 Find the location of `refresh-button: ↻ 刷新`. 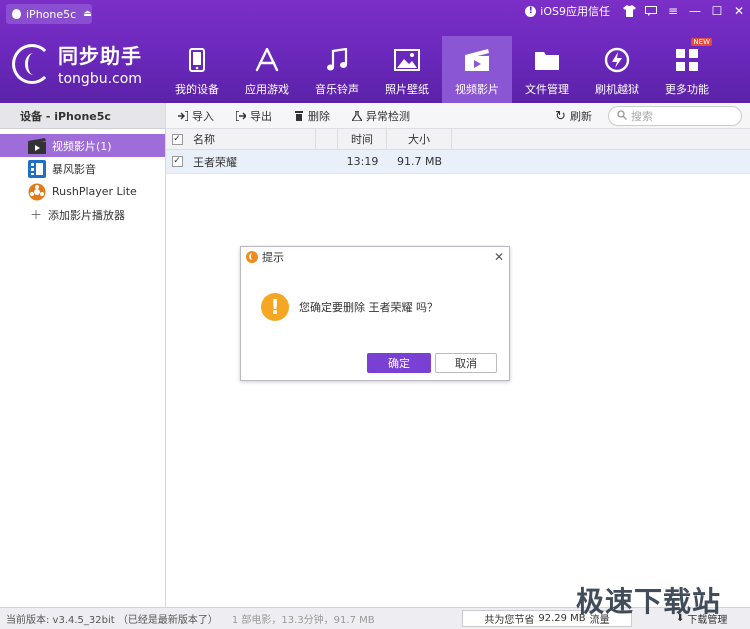

refresh-button: ↻ 刷新 is located at coordinates (573, 116).